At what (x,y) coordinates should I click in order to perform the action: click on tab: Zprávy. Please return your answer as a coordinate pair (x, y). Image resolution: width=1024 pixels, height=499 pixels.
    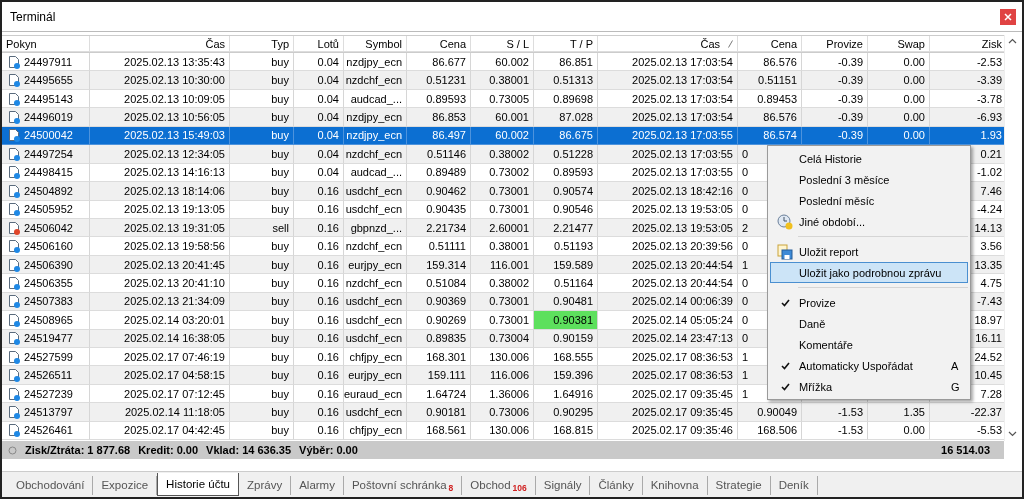
    Looking at the image, I should click on (265, 485).